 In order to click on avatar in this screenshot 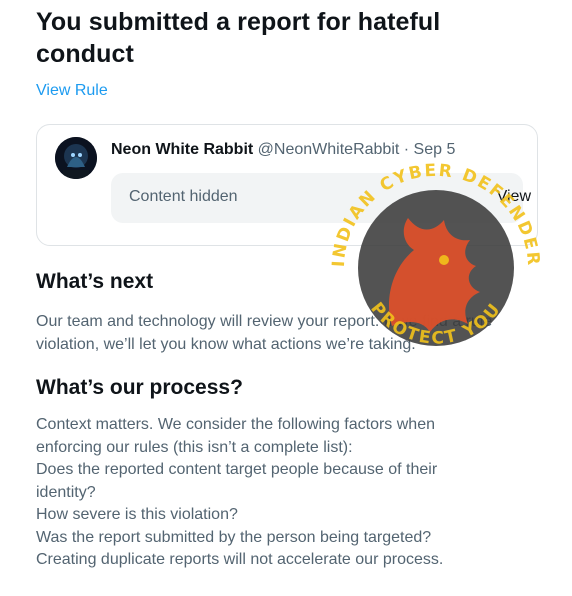, I will do `click(76, 158)`.